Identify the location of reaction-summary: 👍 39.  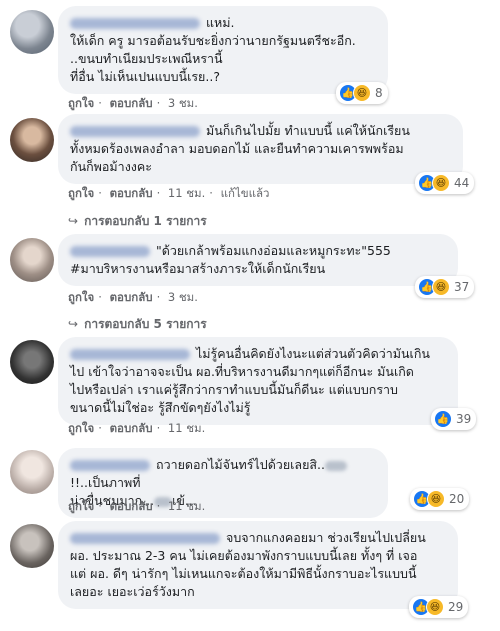
(454, 419).